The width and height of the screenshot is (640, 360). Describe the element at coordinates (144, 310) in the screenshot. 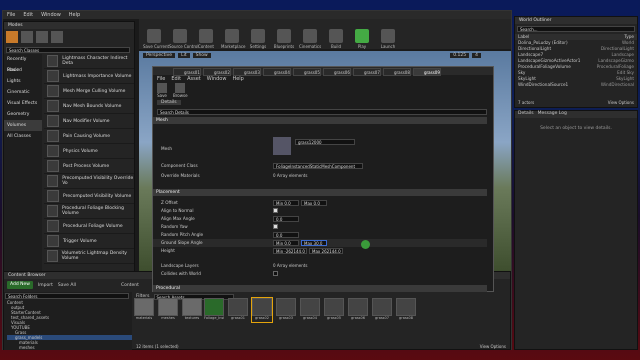

I see `asset-tile: materials` at that location.